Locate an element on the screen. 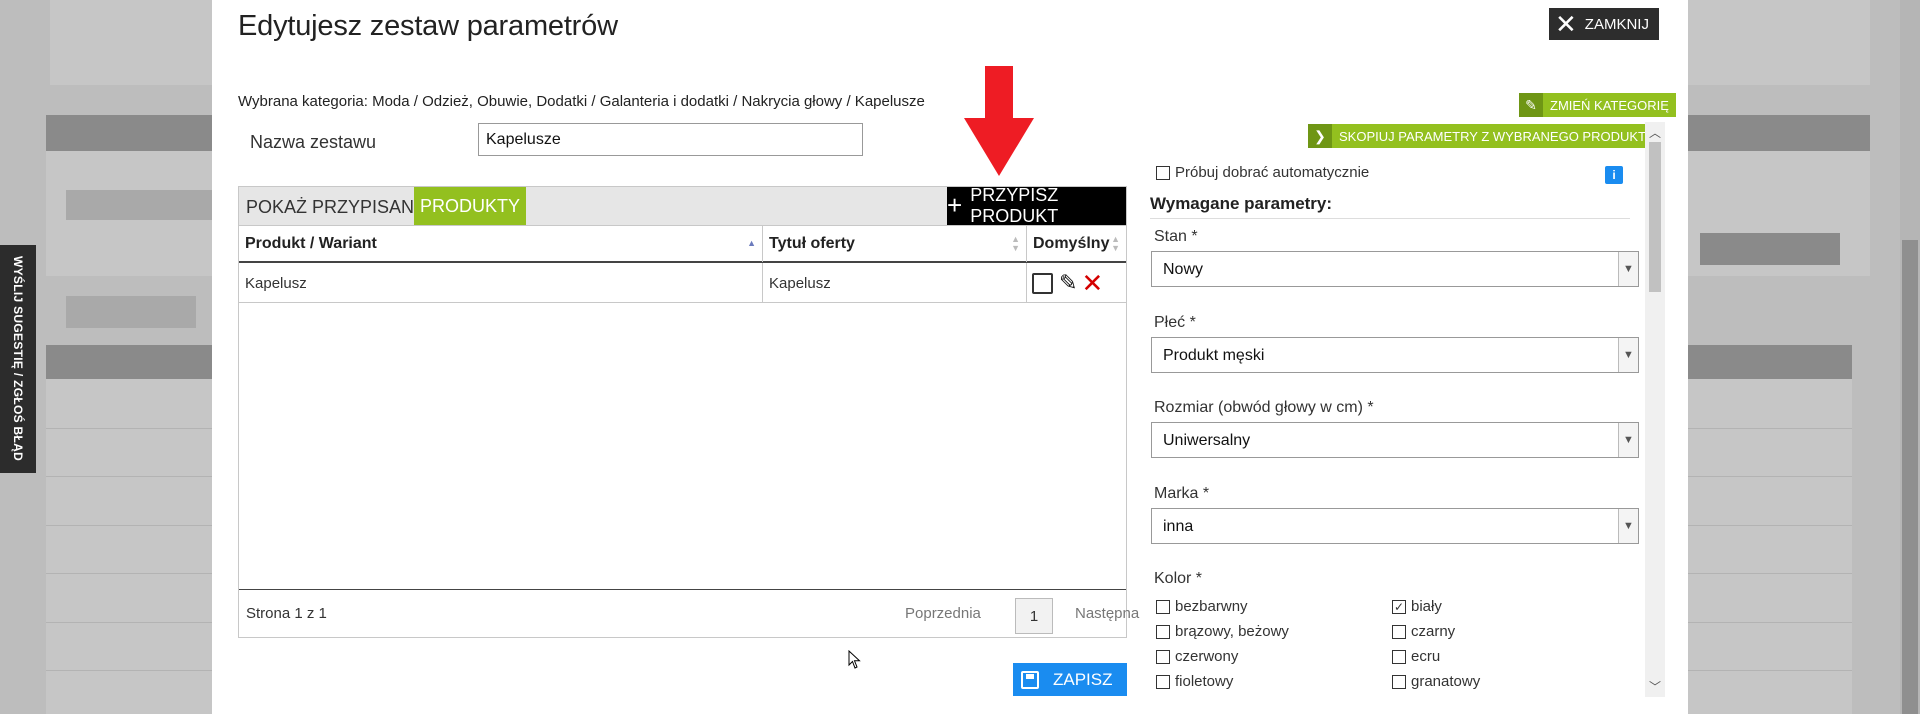 The height and width of the screenshot is (714, 1920). field-label-condition: Stan * is located at coordinates (1176, 236).